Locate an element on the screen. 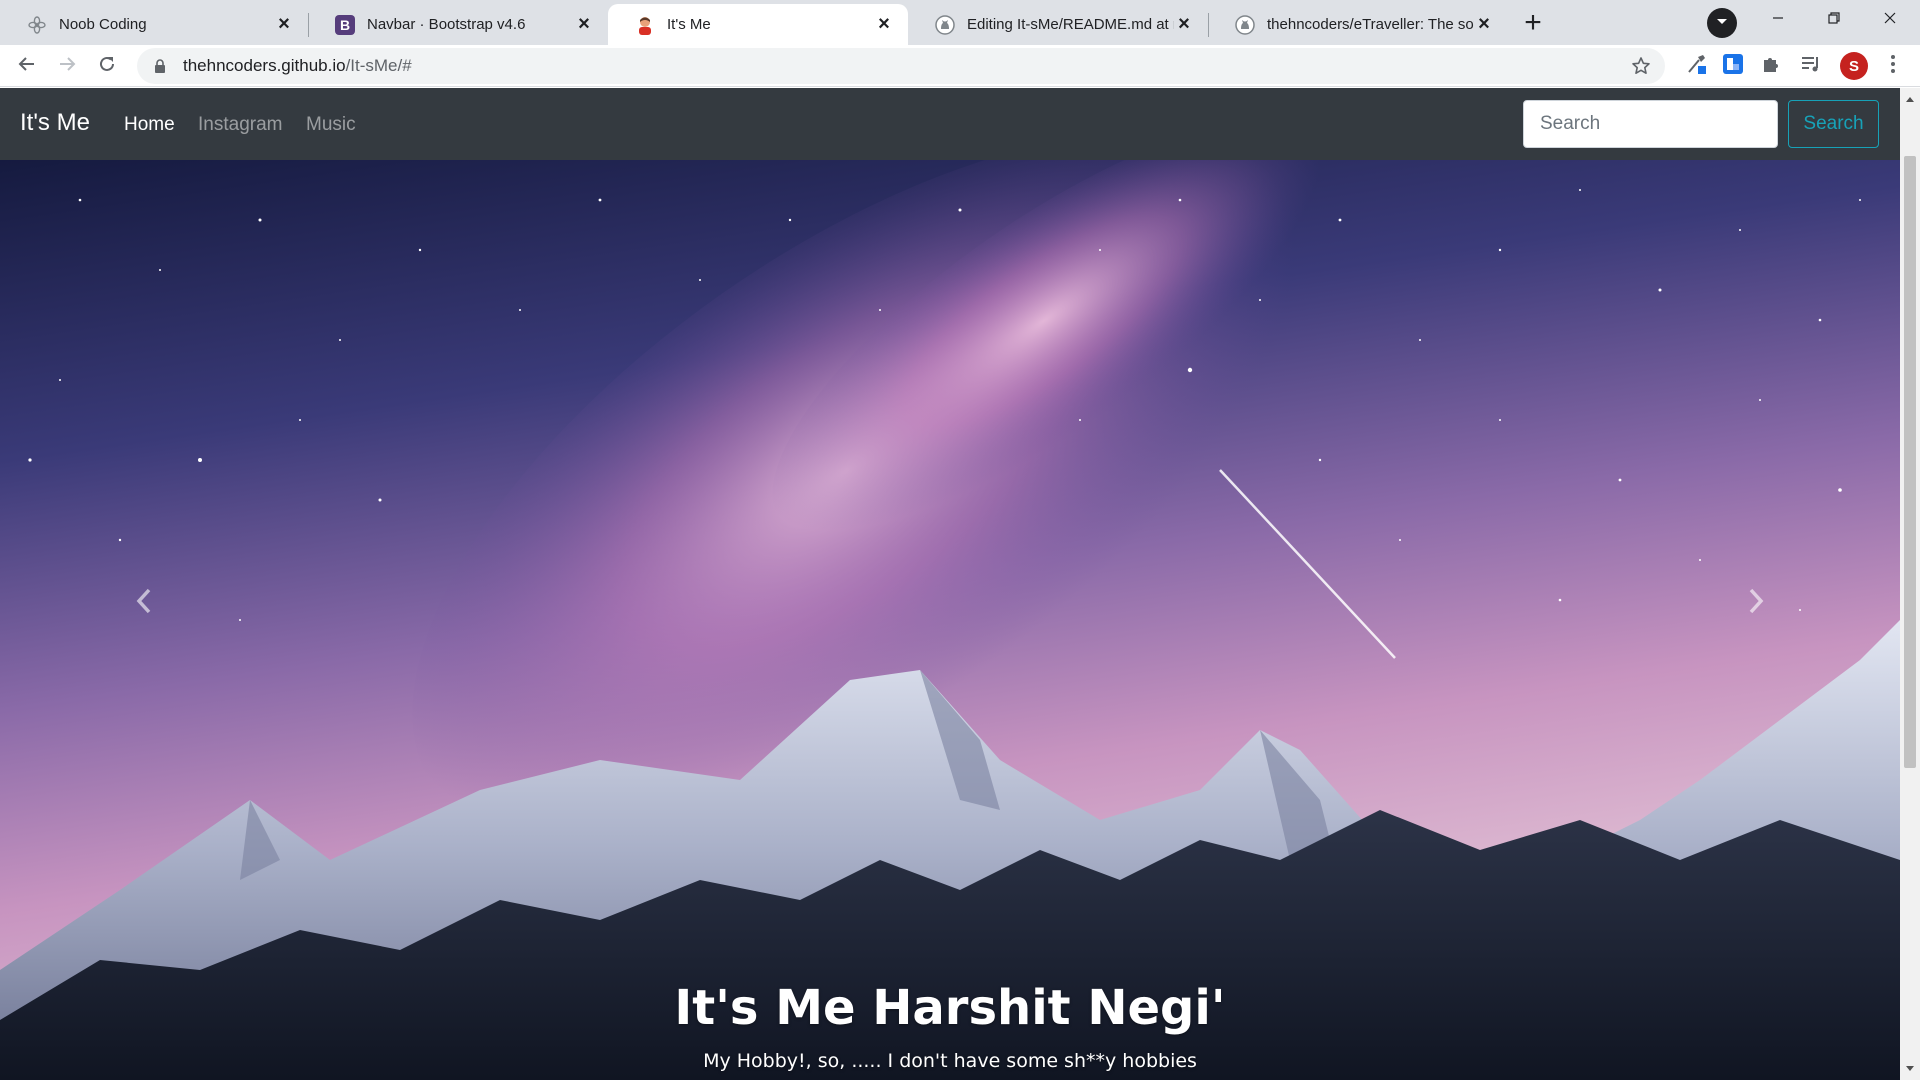 The height and width of the screenshot is (1080, 1920). tab-search-button is located at coordinates (1722, 23).